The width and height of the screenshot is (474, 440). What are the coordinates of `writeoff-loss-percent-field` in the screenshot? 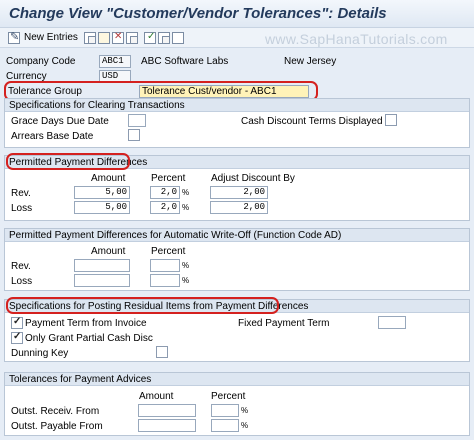 It's located at (165, 280).